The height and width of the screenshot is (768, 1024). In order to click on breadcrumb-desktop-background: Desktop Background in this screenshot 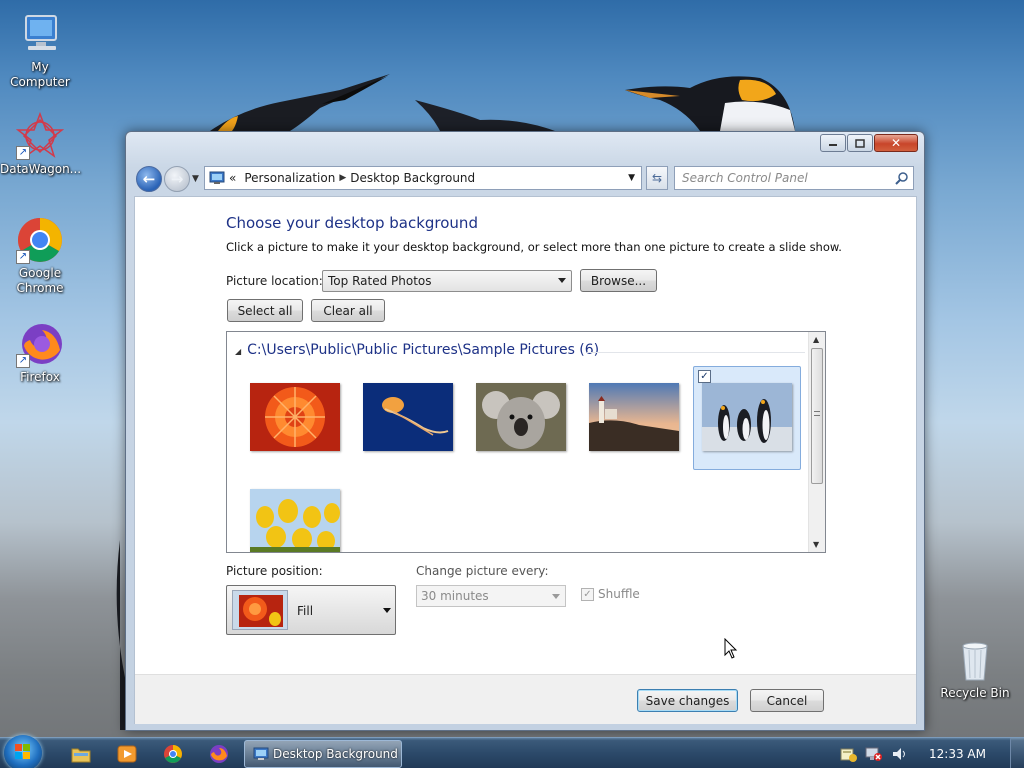, I will do `click(412, 178)`.